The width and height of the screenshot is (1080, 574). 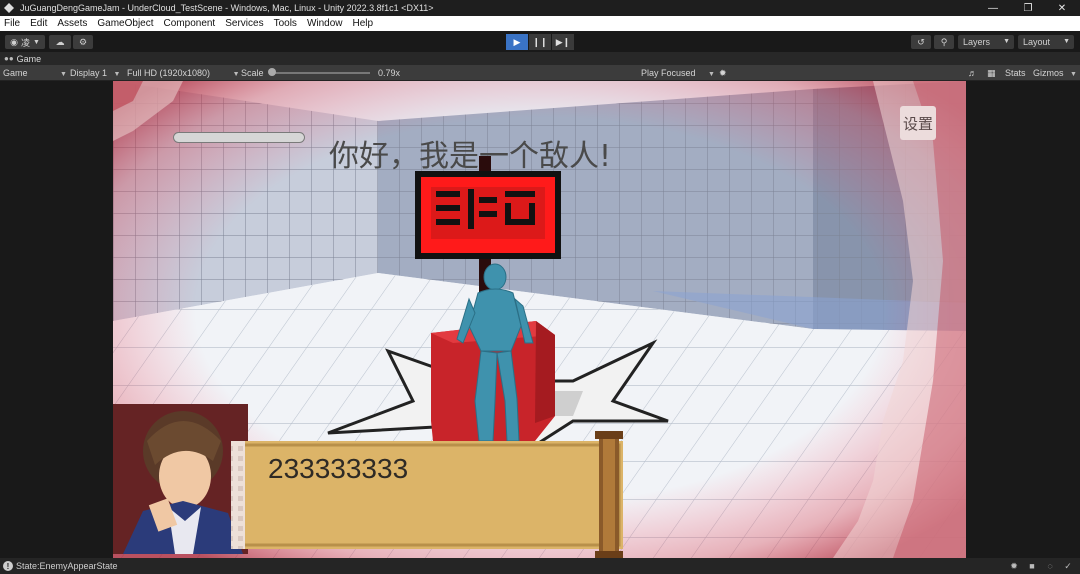 I want to click on settings-button: 设置, so click(x=918, y=123).